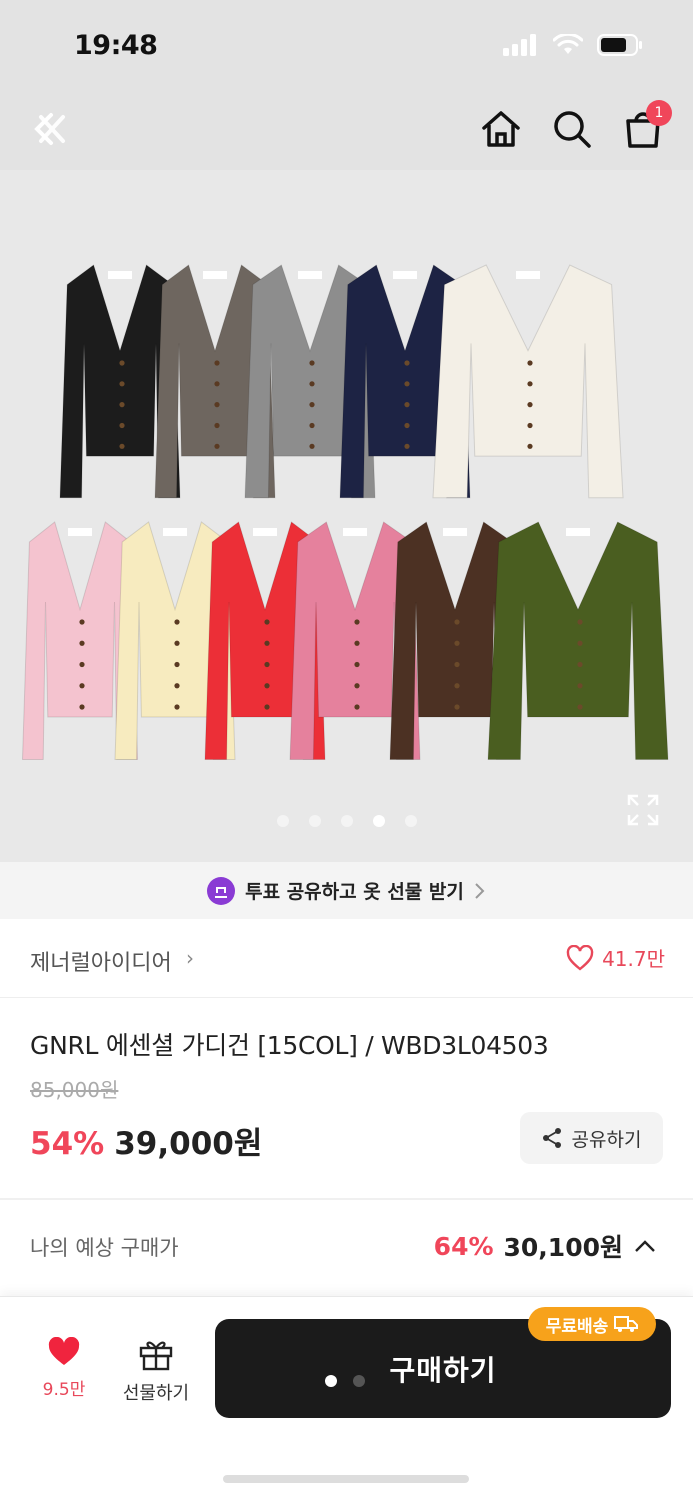 The image size is (693, 1501). I want to click on buy-carousel-dots, so click(345, 1381).